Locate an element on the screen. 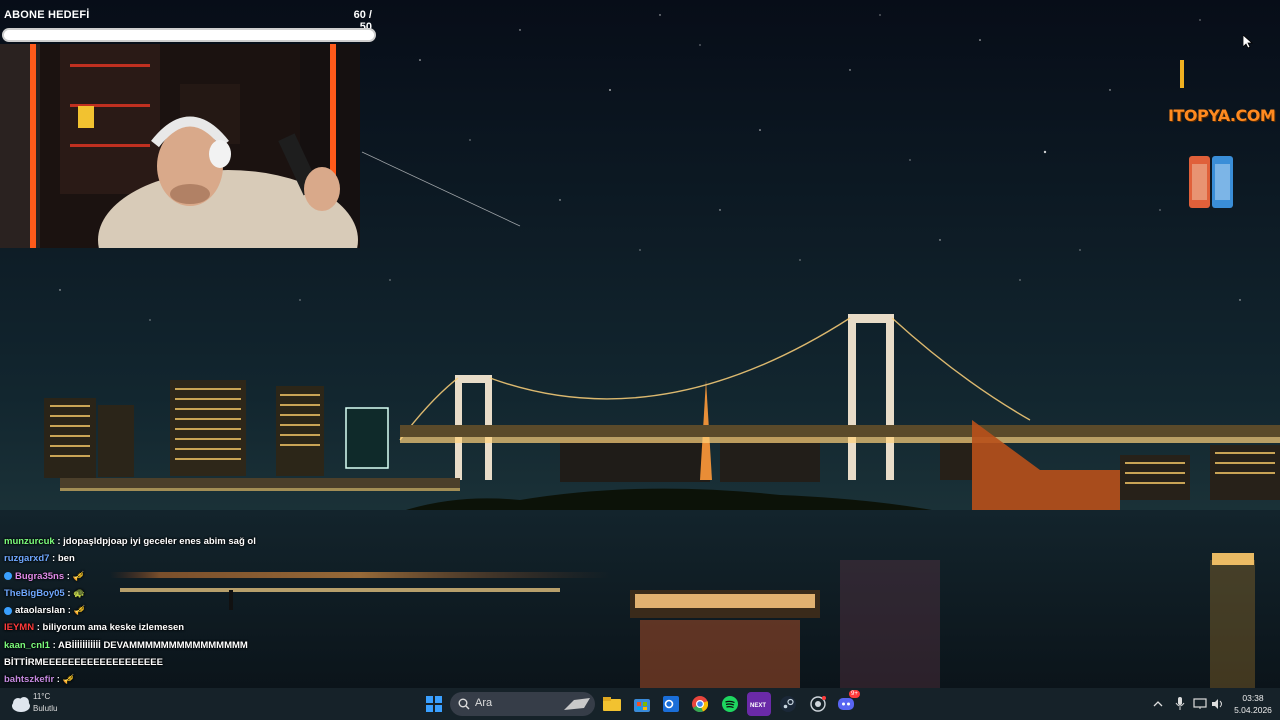 The image size is (1280, 720). chat-text: biliyorum ama keske izlemesen is located at coordinates (113, 628).